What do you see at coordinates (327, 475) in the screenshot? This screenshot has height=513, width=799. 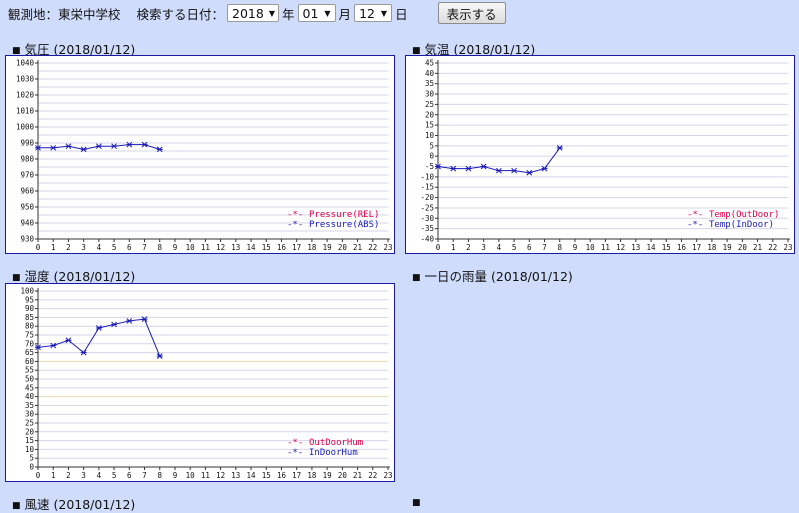 I see `x-tick-label: 19` at bounding box center [327, 475].